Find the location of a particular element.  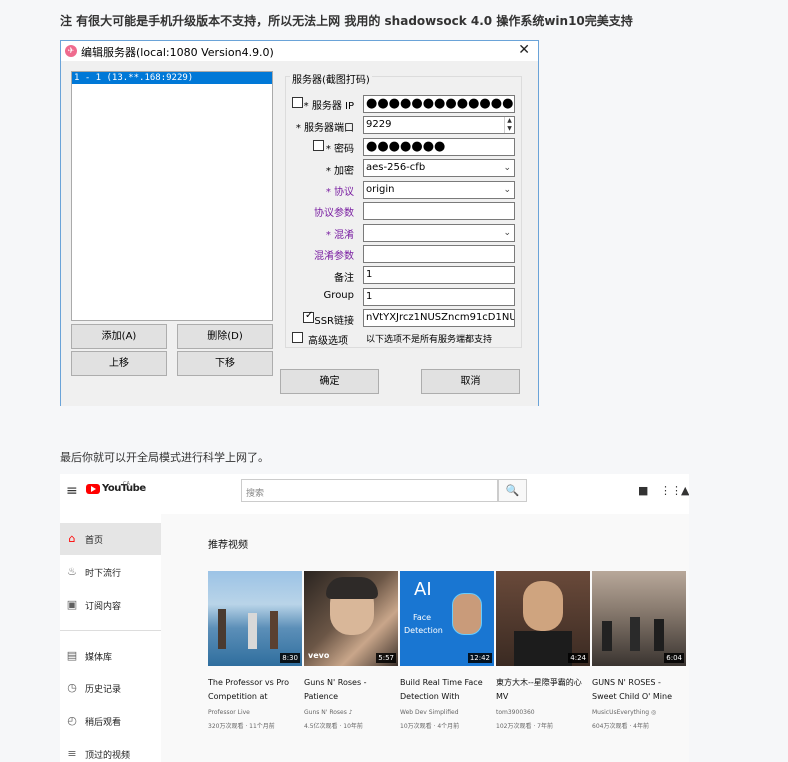

sidebar-item-label: 稍后观看 is located at coordinates (103, 723).